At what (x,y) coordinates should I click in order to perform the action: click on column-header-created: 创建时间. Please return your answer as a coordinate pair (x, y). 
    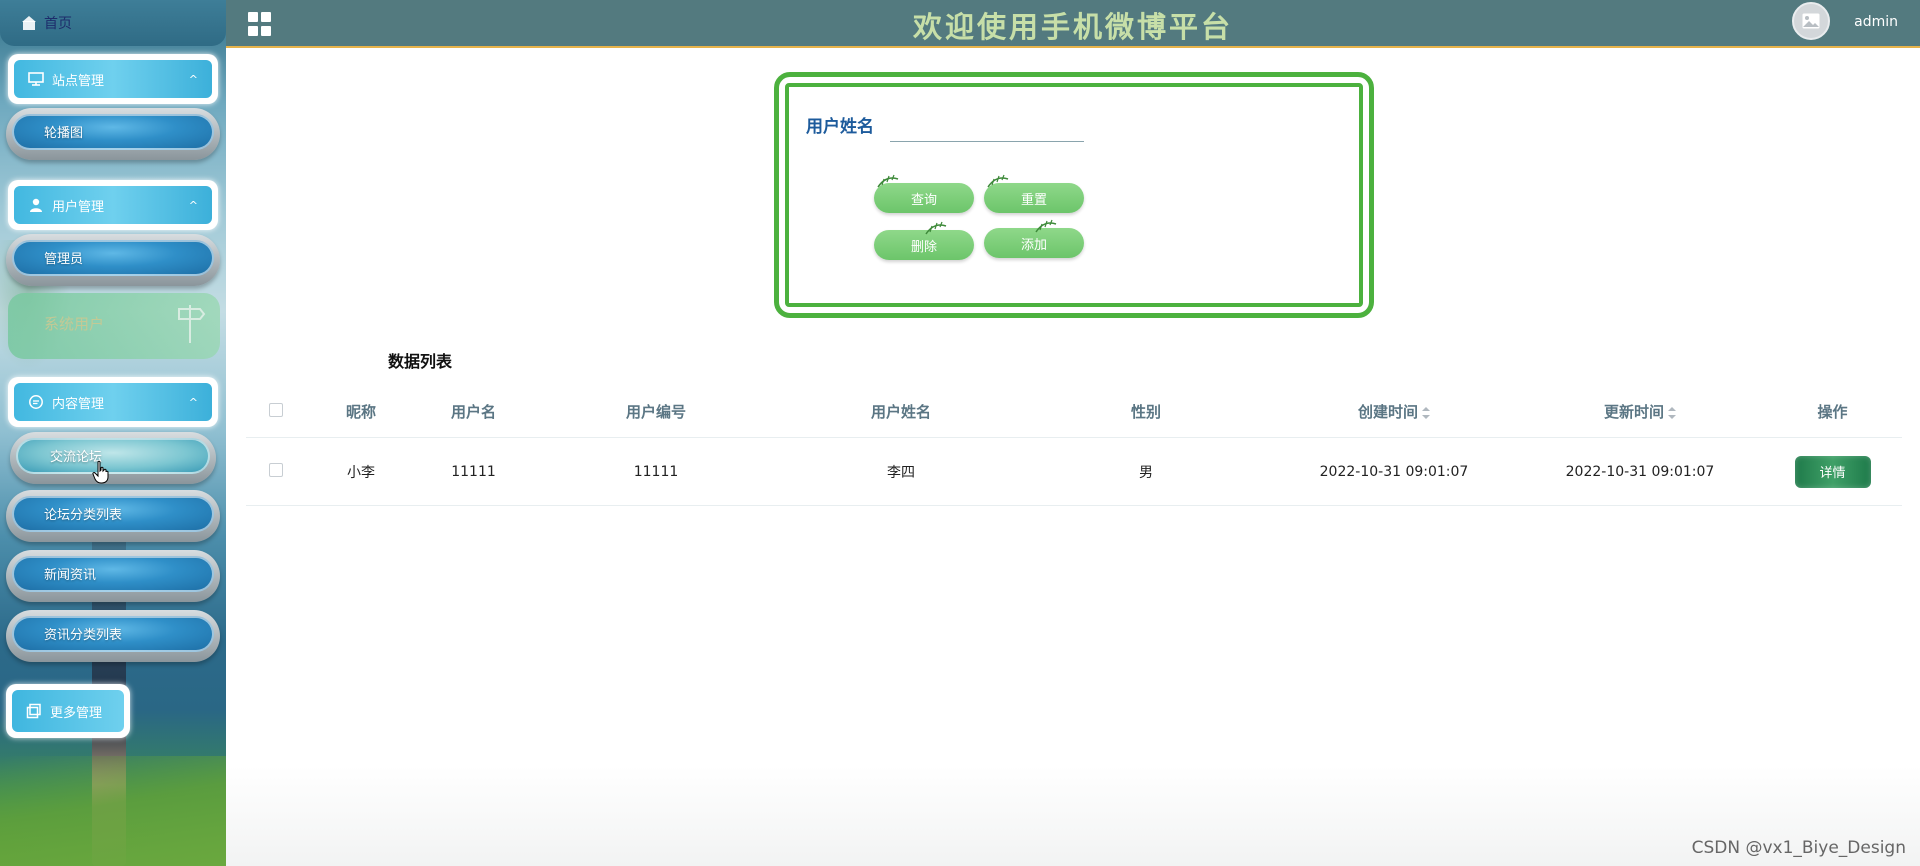
    Looking at the image, I should click on (1394, 411).